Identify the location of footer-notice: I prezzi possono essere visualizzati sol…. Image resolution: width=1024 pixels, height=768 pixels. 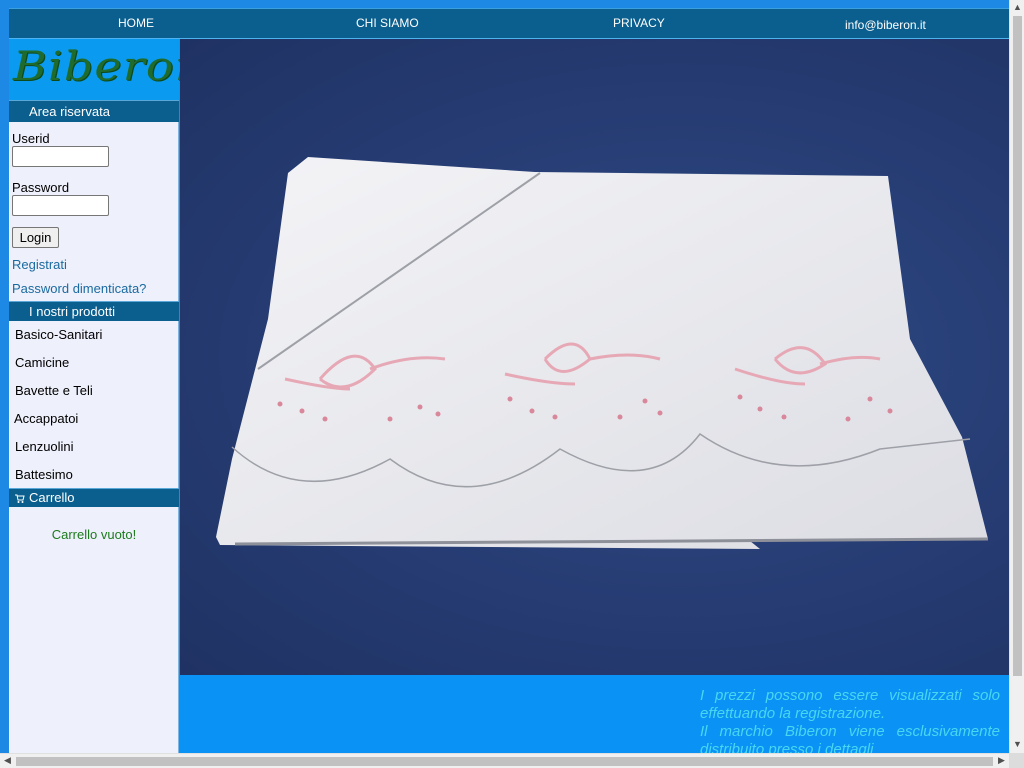
(594, 714).